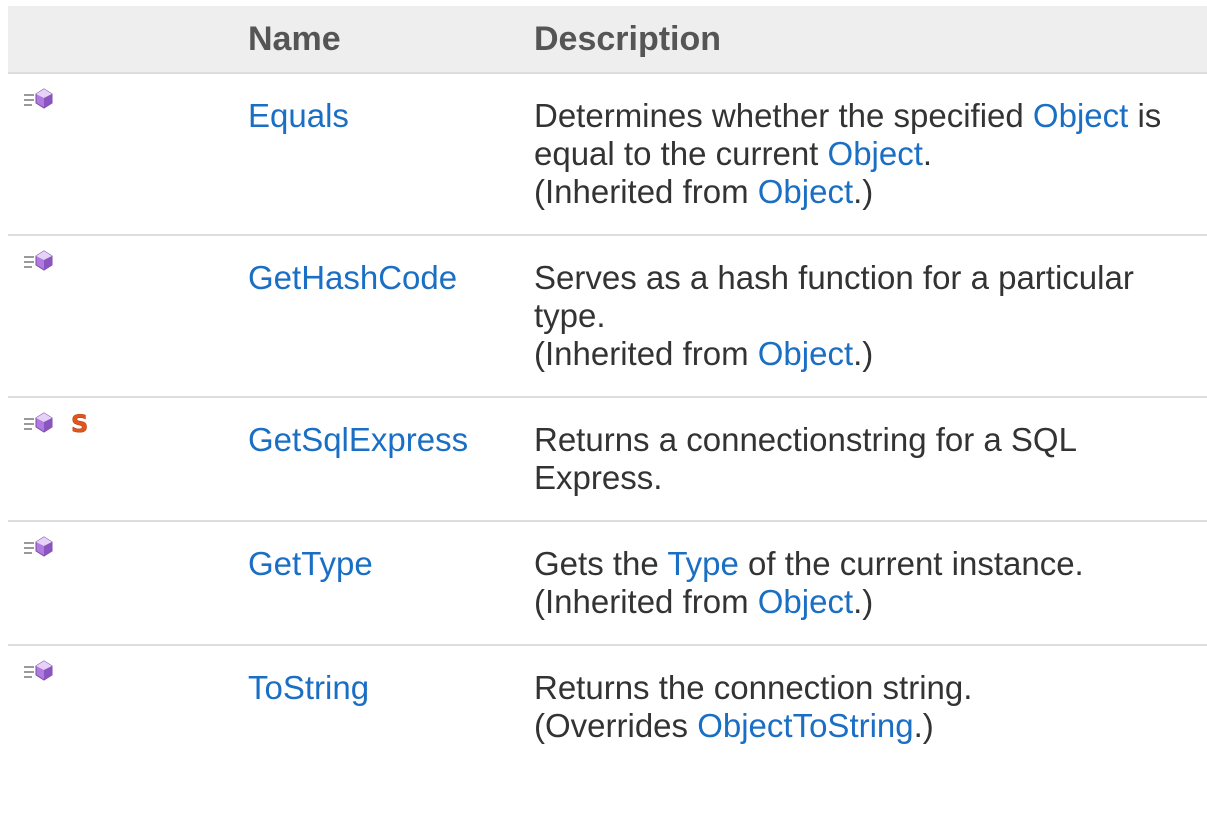  What do you see at coordinates (753, 687) in the screenshot?
I see `description-text: Returns the connection string.` at bounding box center [753, 687].